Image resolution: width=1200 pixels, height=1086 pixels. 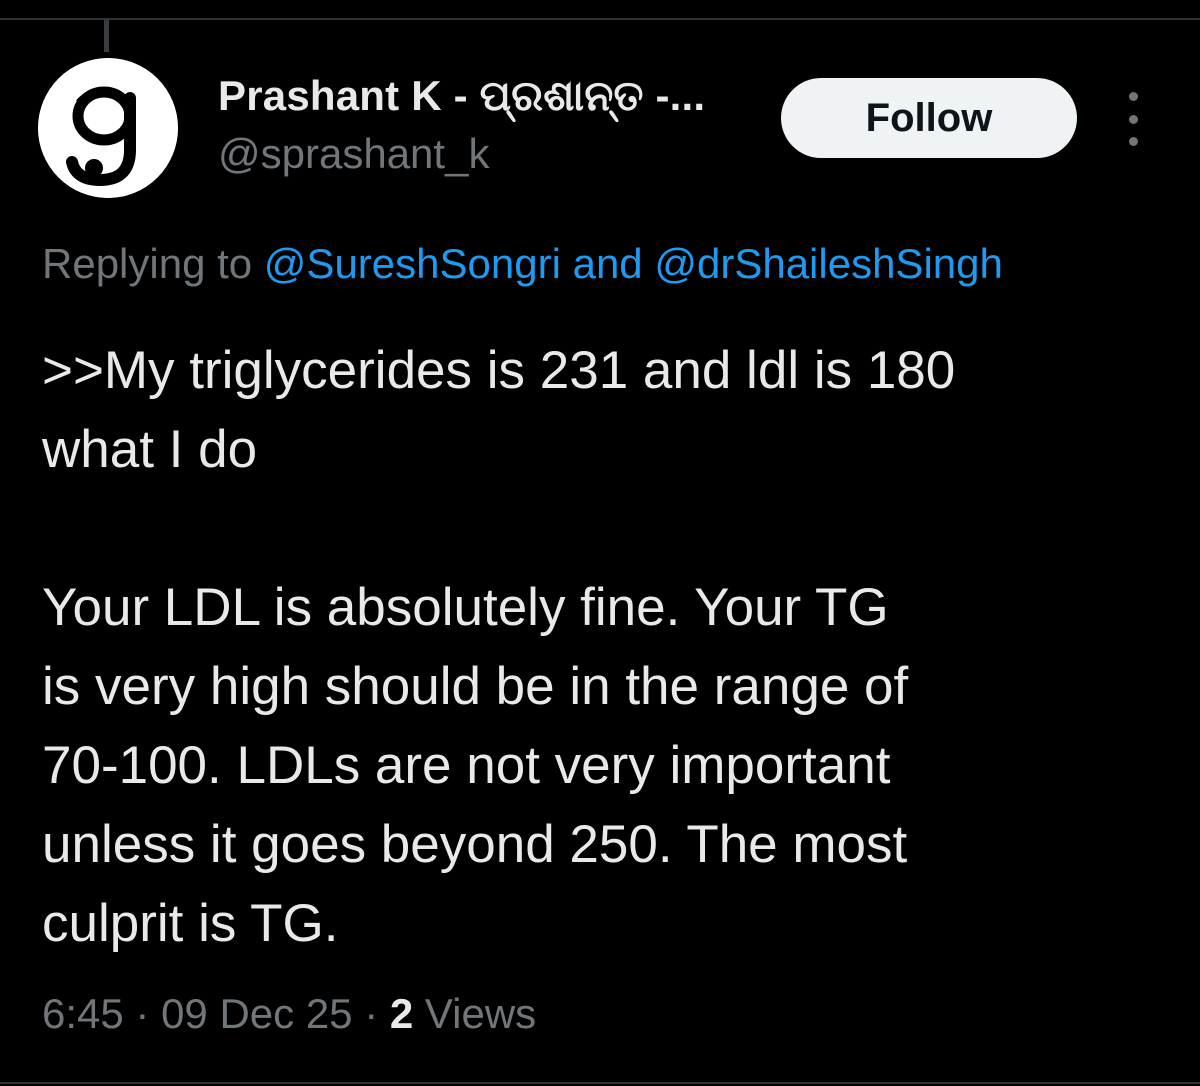 I want to click on mention-link: @SureshSongri, so click(x=412, y=263).